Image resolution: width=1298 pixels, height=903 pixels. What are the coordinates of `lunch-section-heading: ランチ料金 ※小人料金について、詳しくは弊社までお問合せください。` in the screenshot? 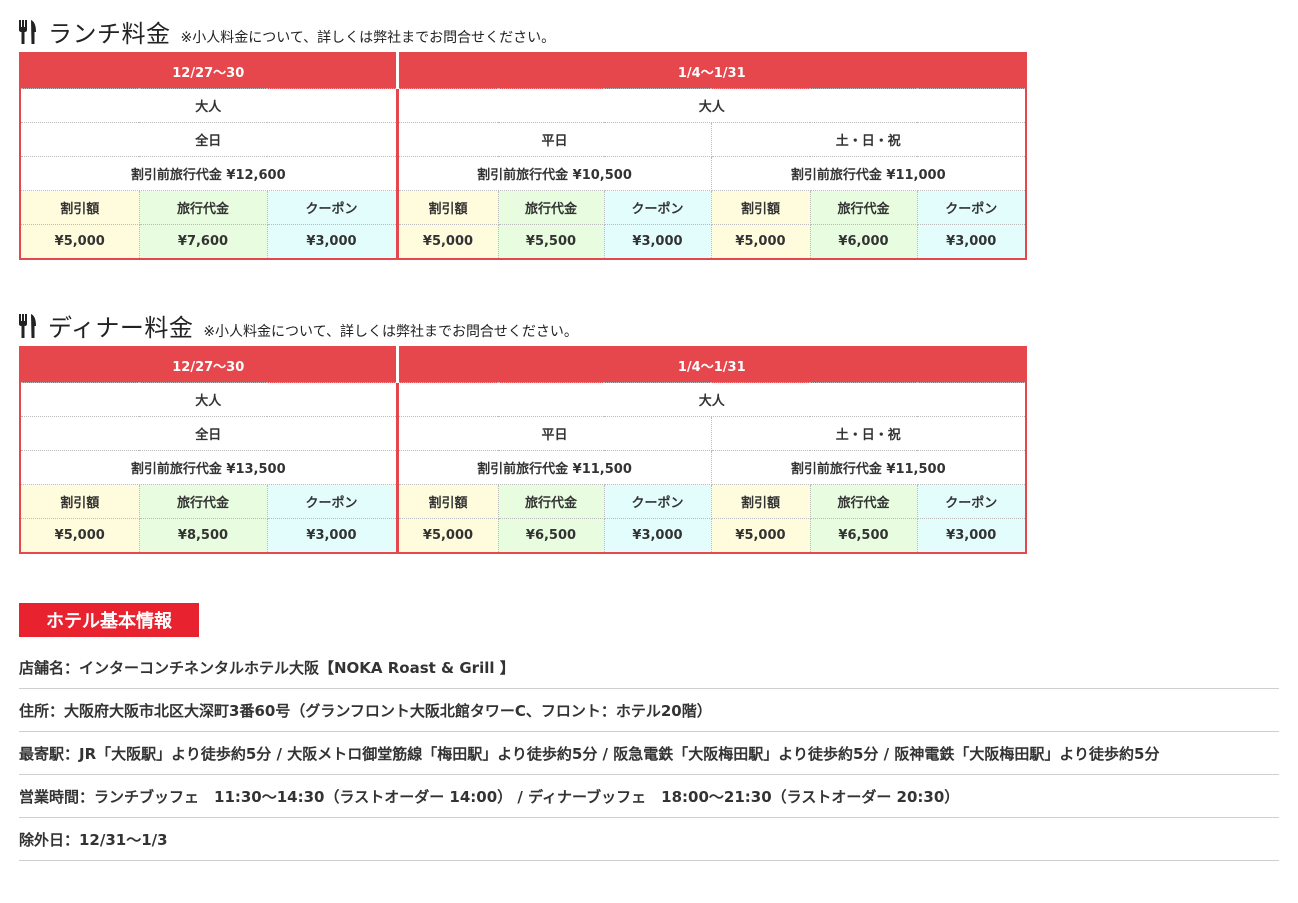 It's located at (286, 31).